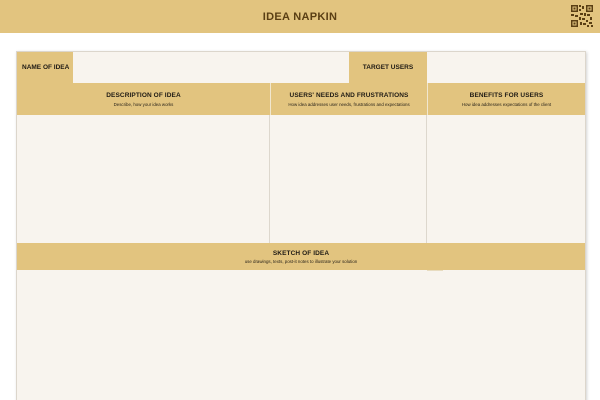  I want to click on page-title: IDEA NAPKIN, so click(300, 16).